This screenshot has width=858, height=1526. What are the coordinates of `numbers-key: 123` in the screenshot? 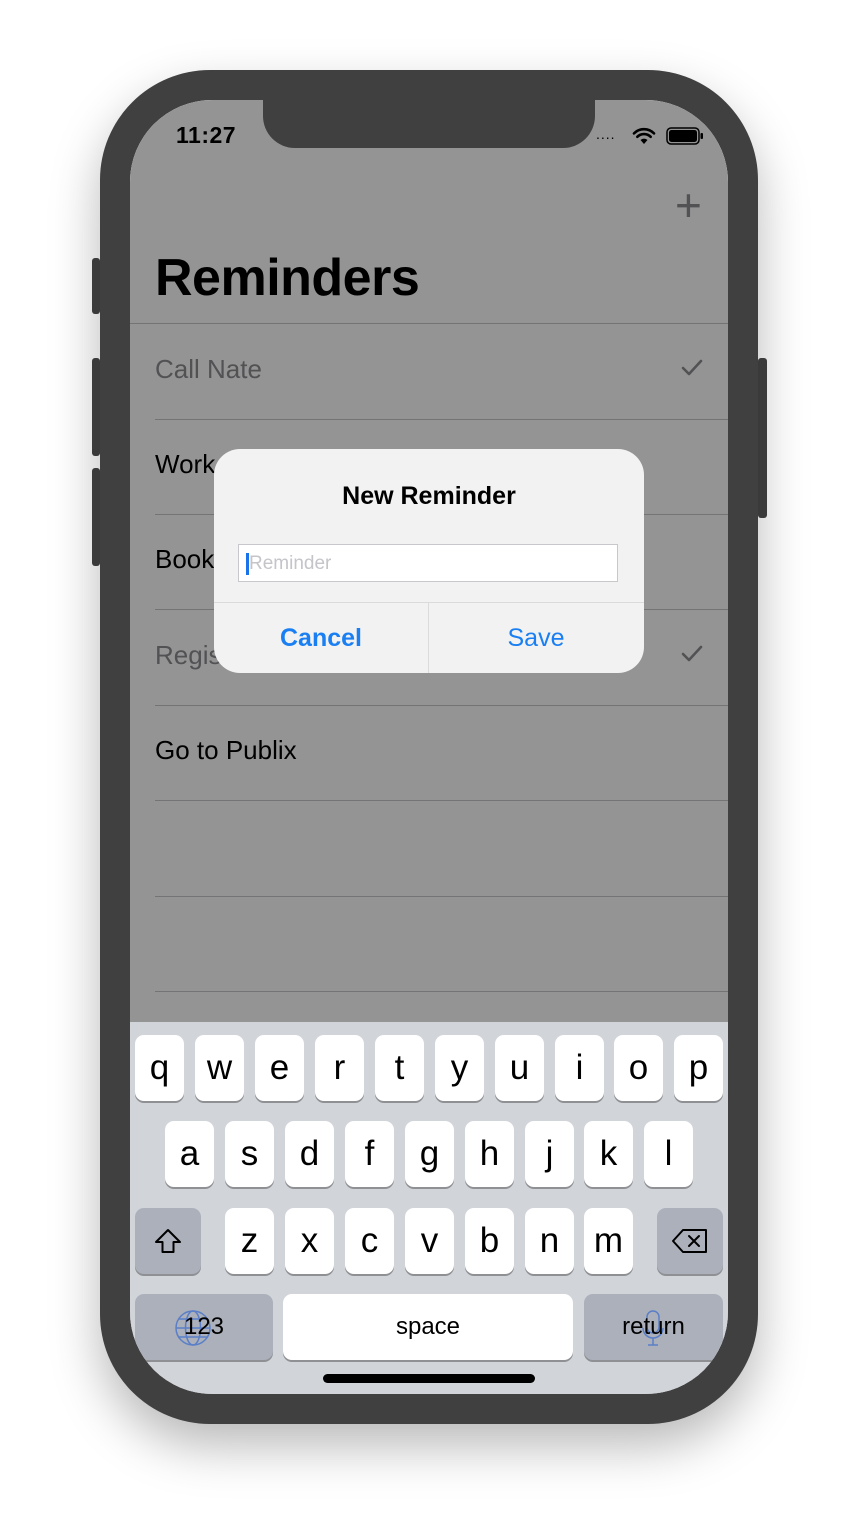 It's located at (204, 1327).